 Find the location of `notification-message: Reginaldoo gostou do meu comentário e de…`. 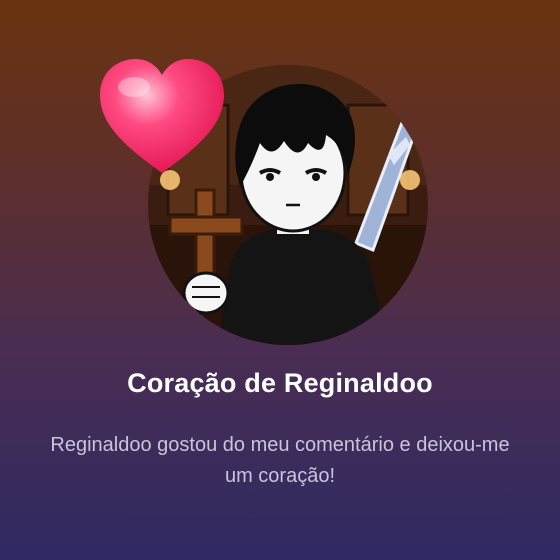

notification-message: Reginaldoo gostou do meu comentário e de… is located at coordinates (280, 460).